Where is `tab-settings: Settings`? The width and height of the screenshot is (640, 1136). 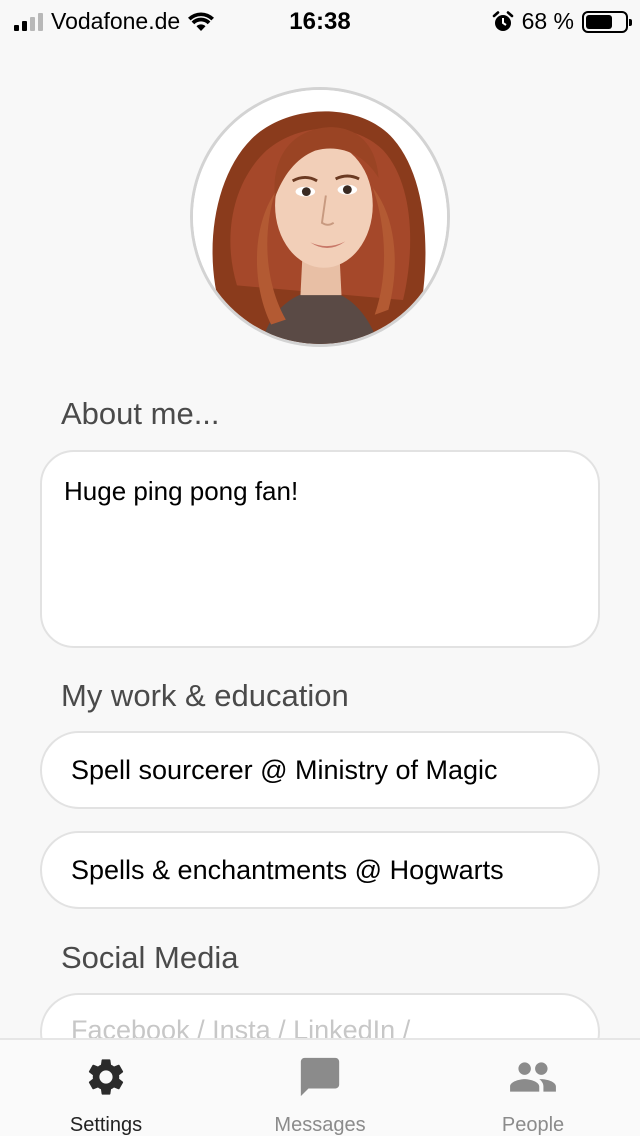
tab-settings: Settings is located at coordinates (106, 1088).